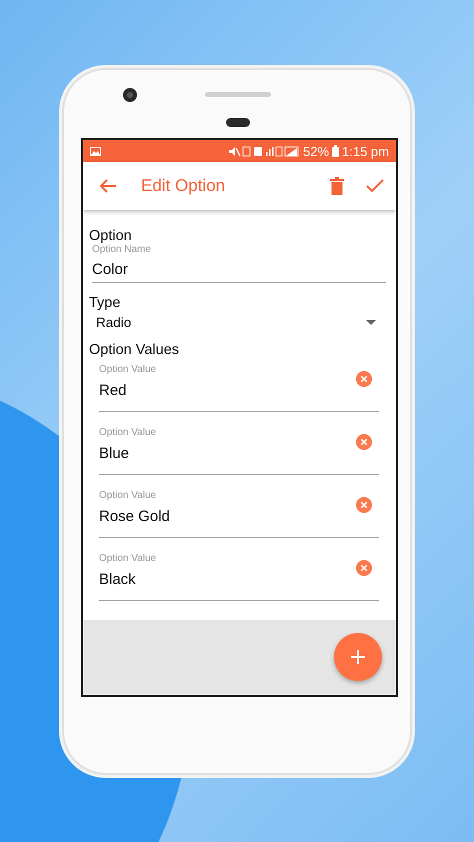  What do you see at coordinates (239, 453) in the screenshot?
I see `text-input: Blue` at bounding box center [239, 453].